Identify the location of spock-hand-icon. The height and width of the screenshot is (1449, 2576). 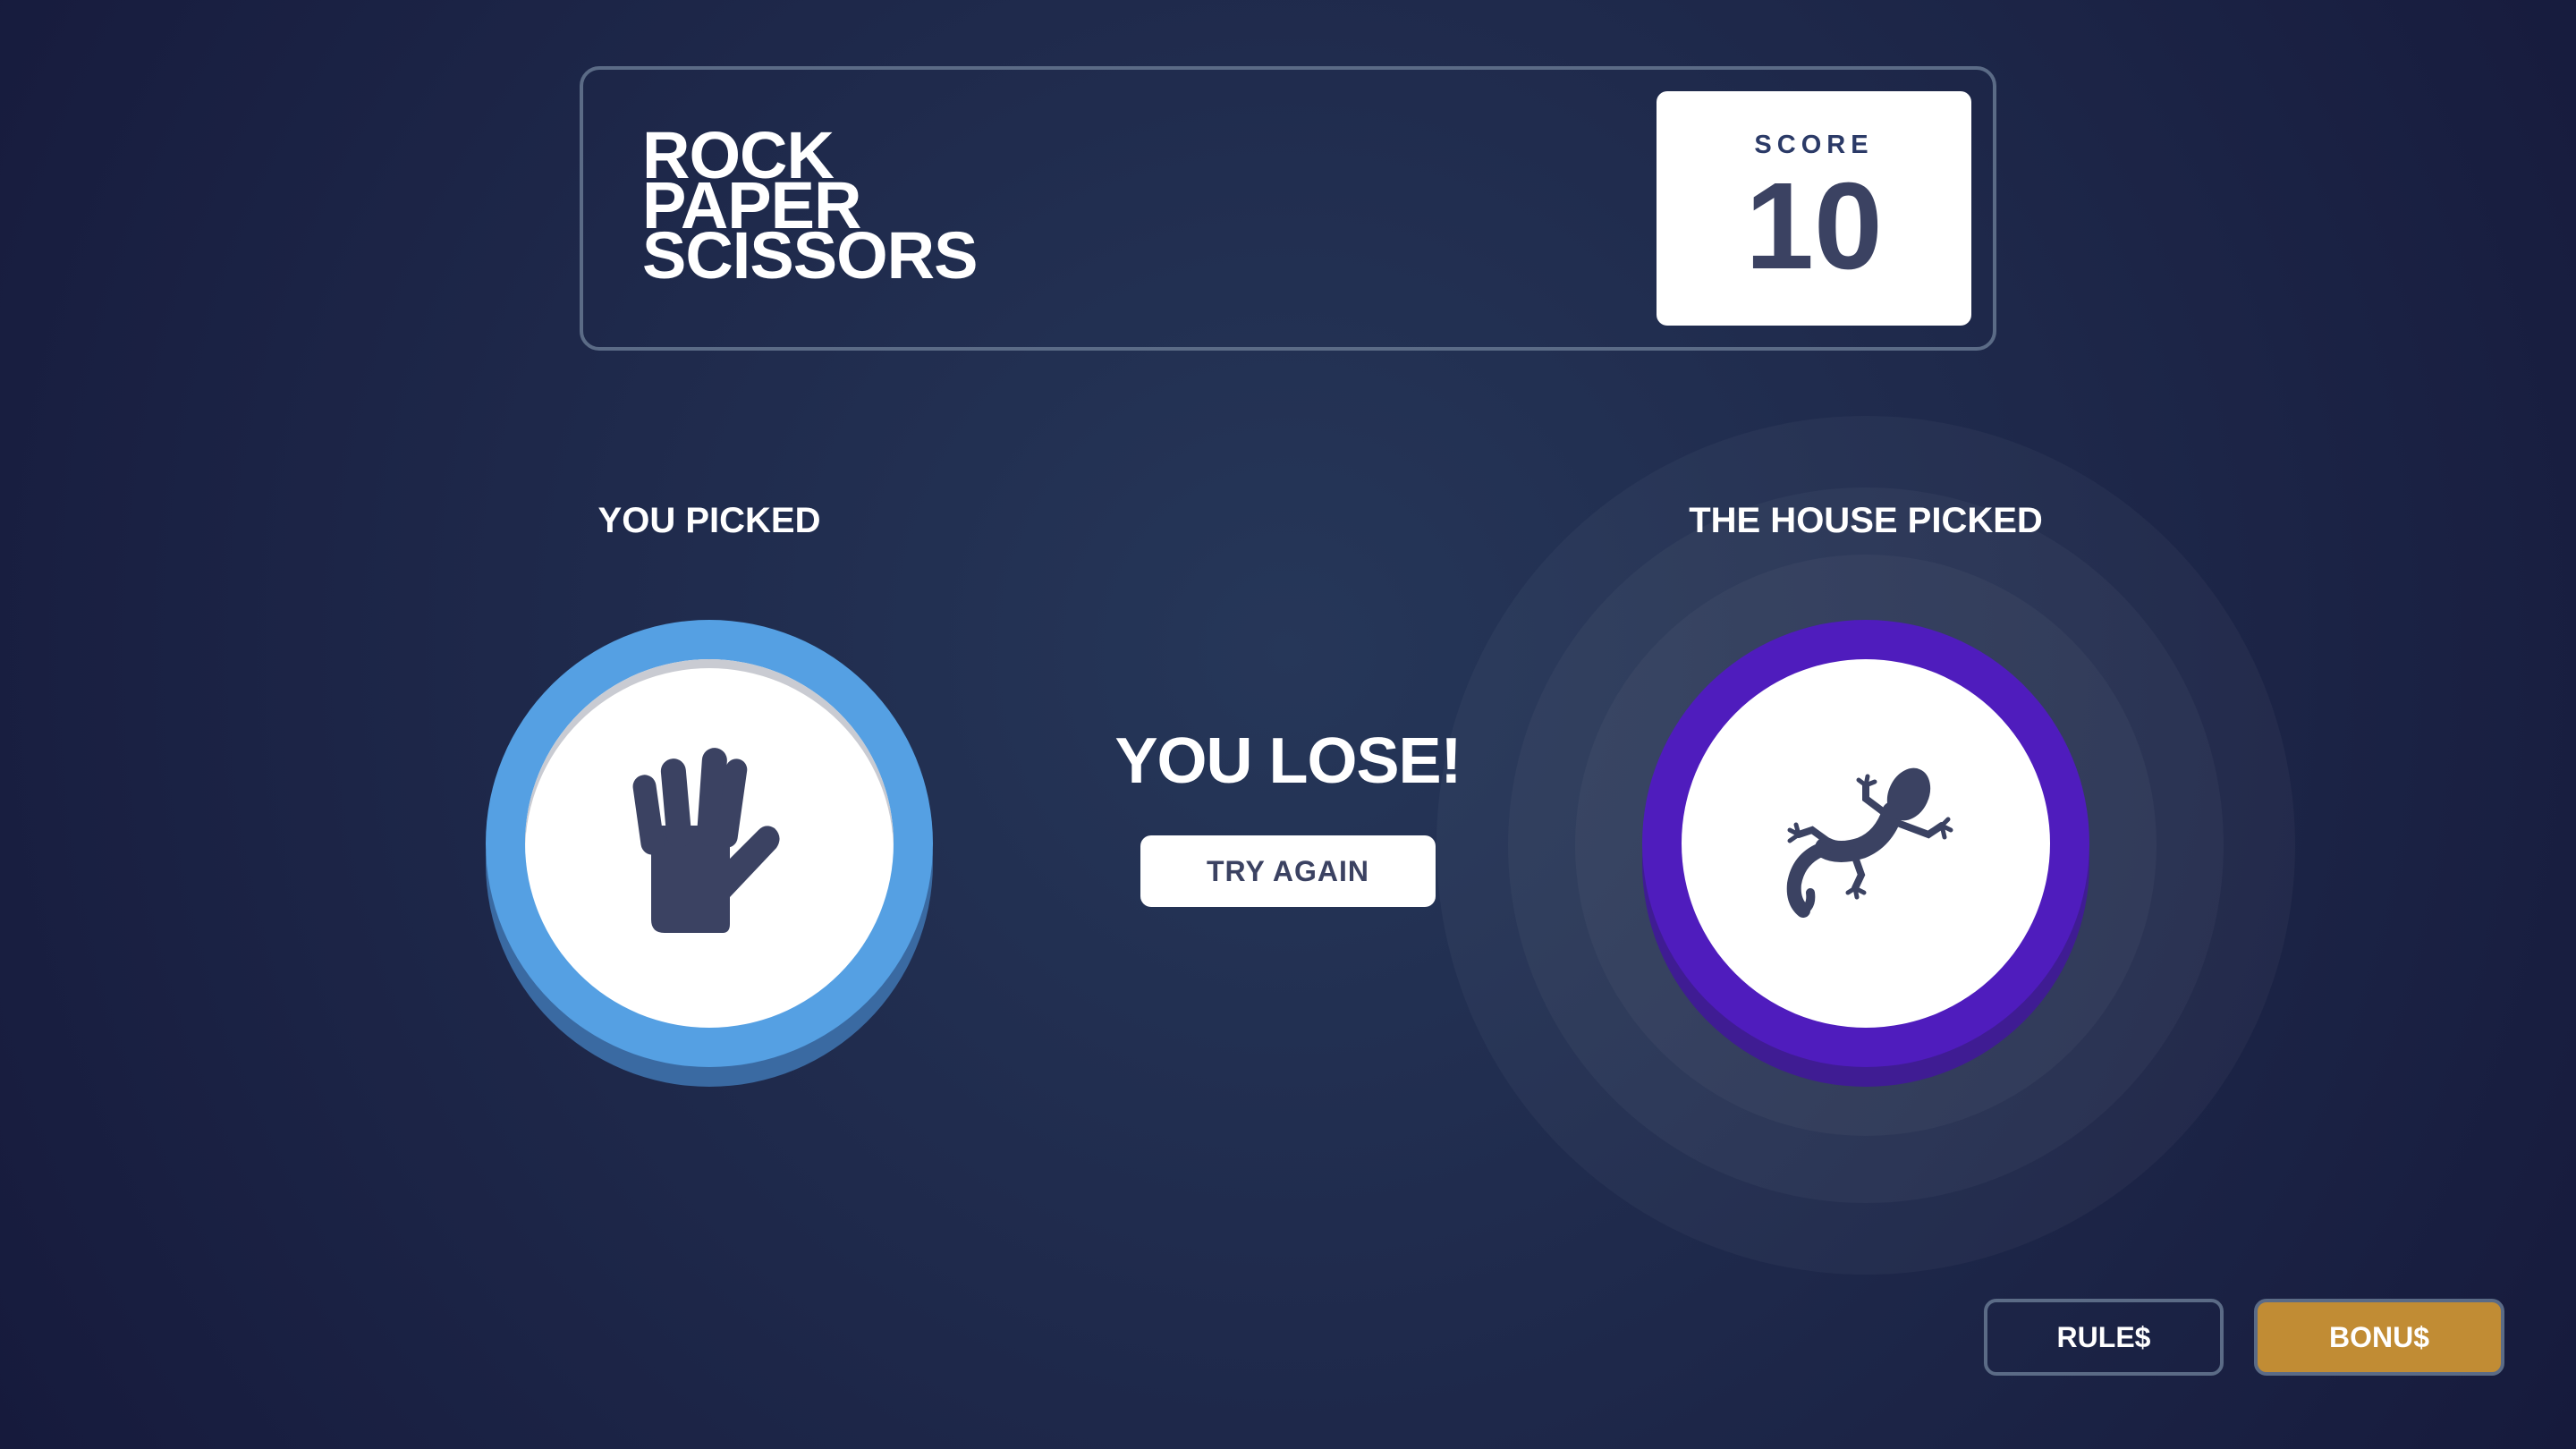
(706, 840).